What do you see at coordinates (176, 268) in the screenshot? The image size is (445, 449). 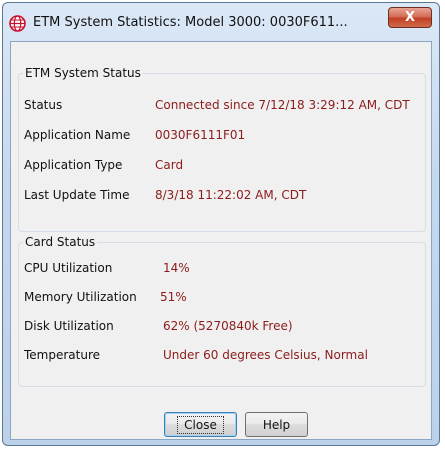 I see `cpu-utilization-value: 14%` at bounding box center [176, 268].